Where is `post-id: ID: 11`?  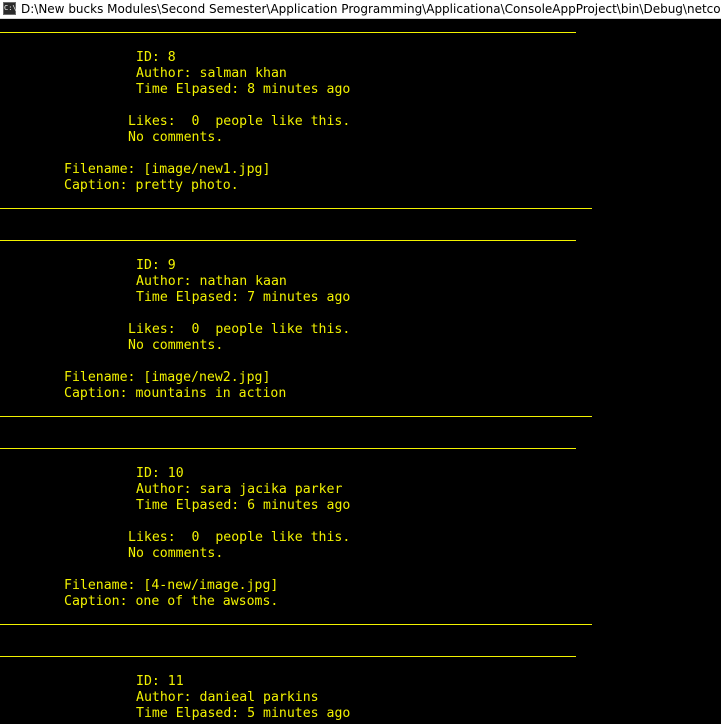 post-id: ID: 11 is located at coordinates (160, 681).